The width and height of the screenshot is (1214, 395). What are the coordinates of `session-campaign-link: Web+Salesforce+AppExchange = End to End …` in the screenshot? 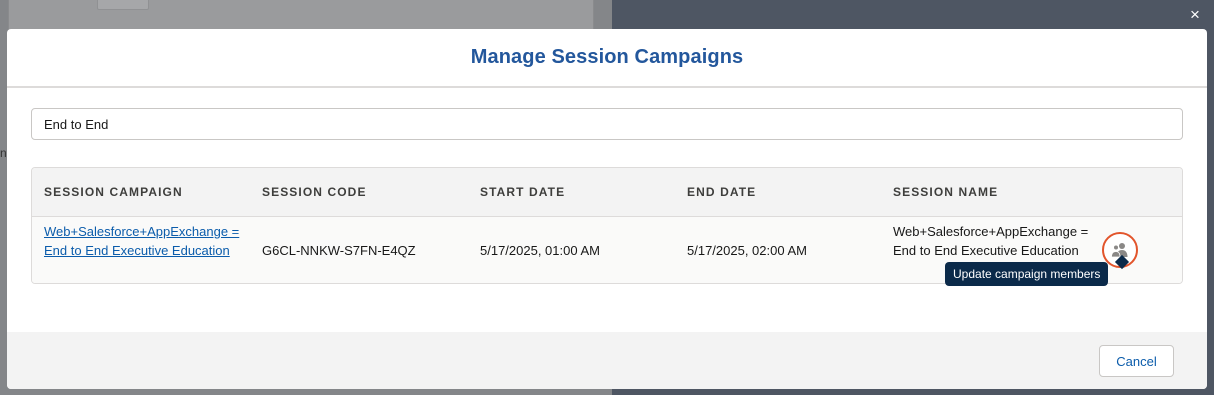 It's located at (144, 241).